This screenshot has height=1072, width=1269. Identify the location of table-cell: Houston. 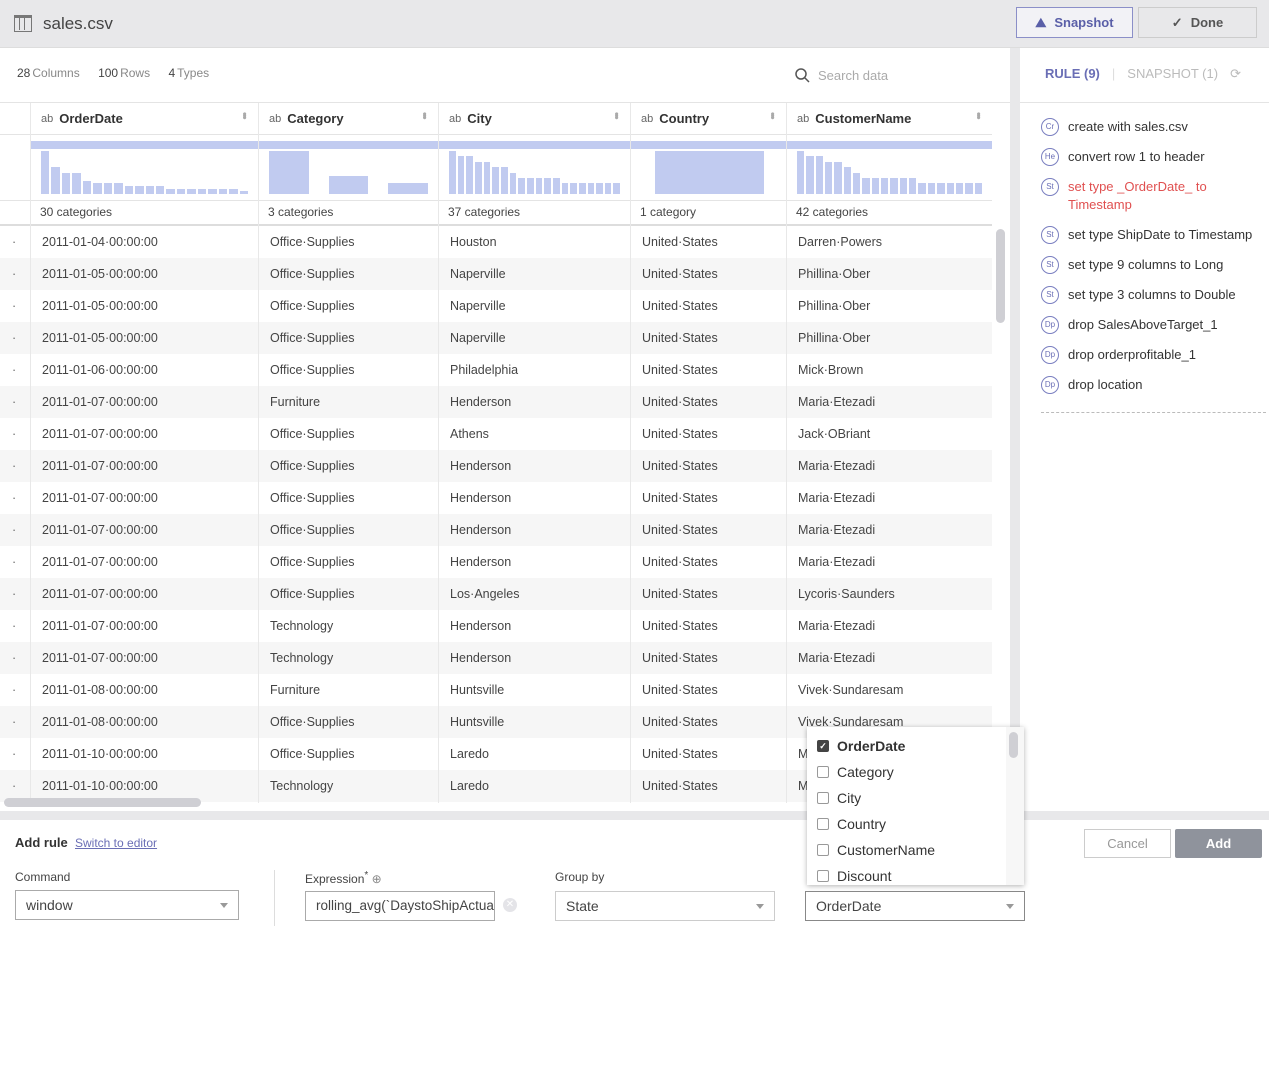
(534, 242).